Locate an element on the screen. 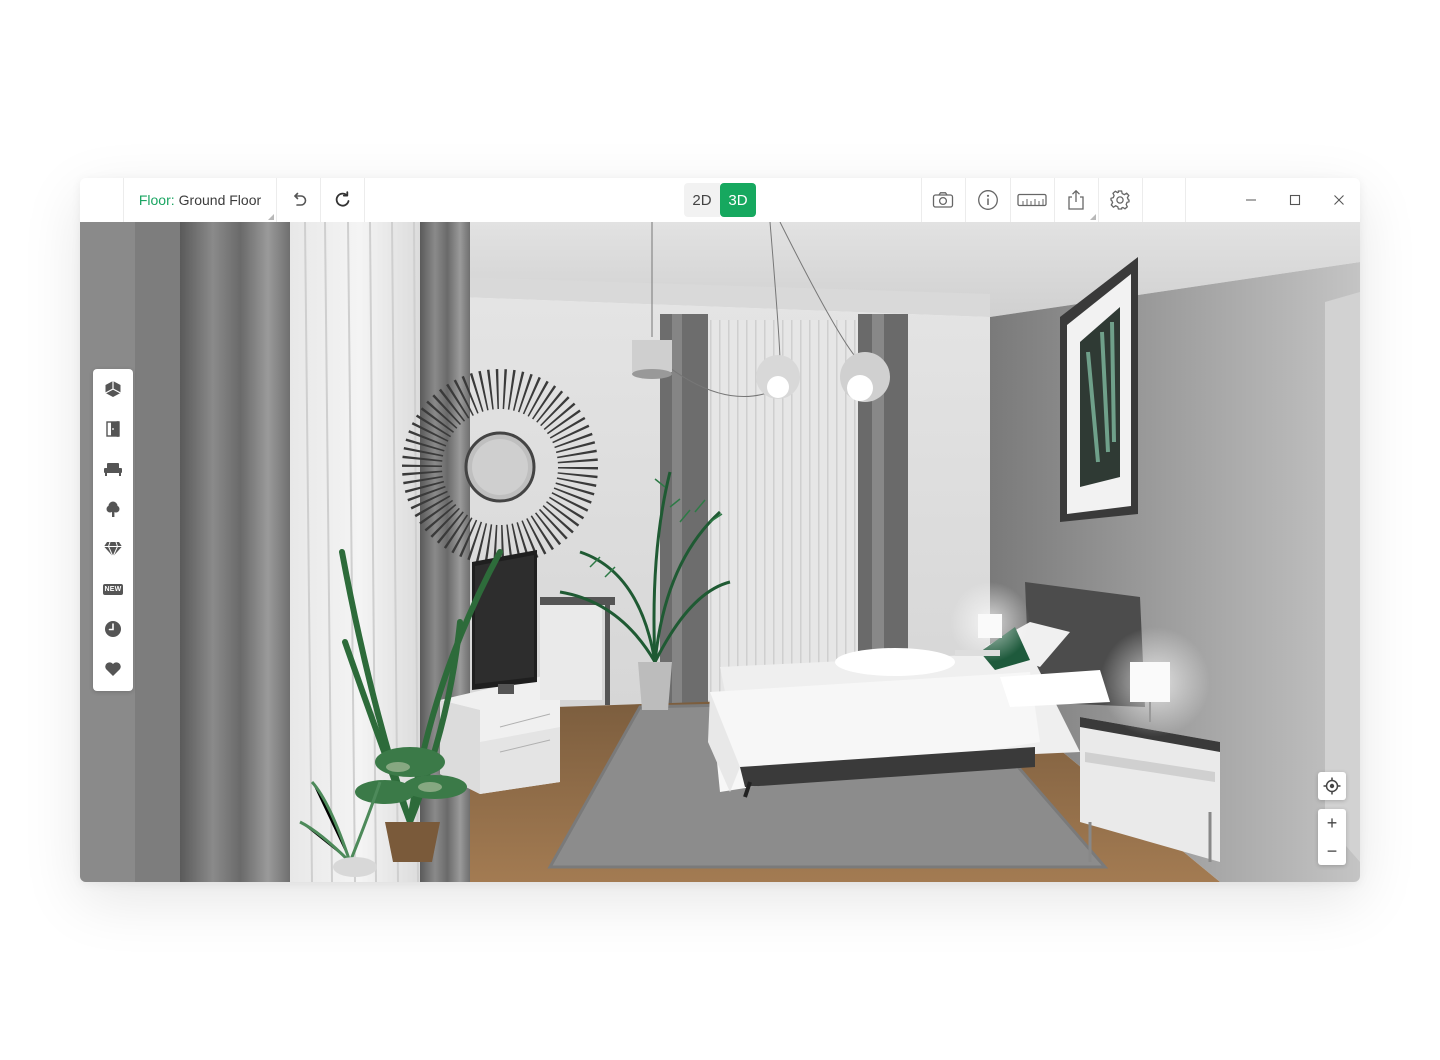 The image size is (1440, 1060). locate-icon is located at coordinates (1332, 786).